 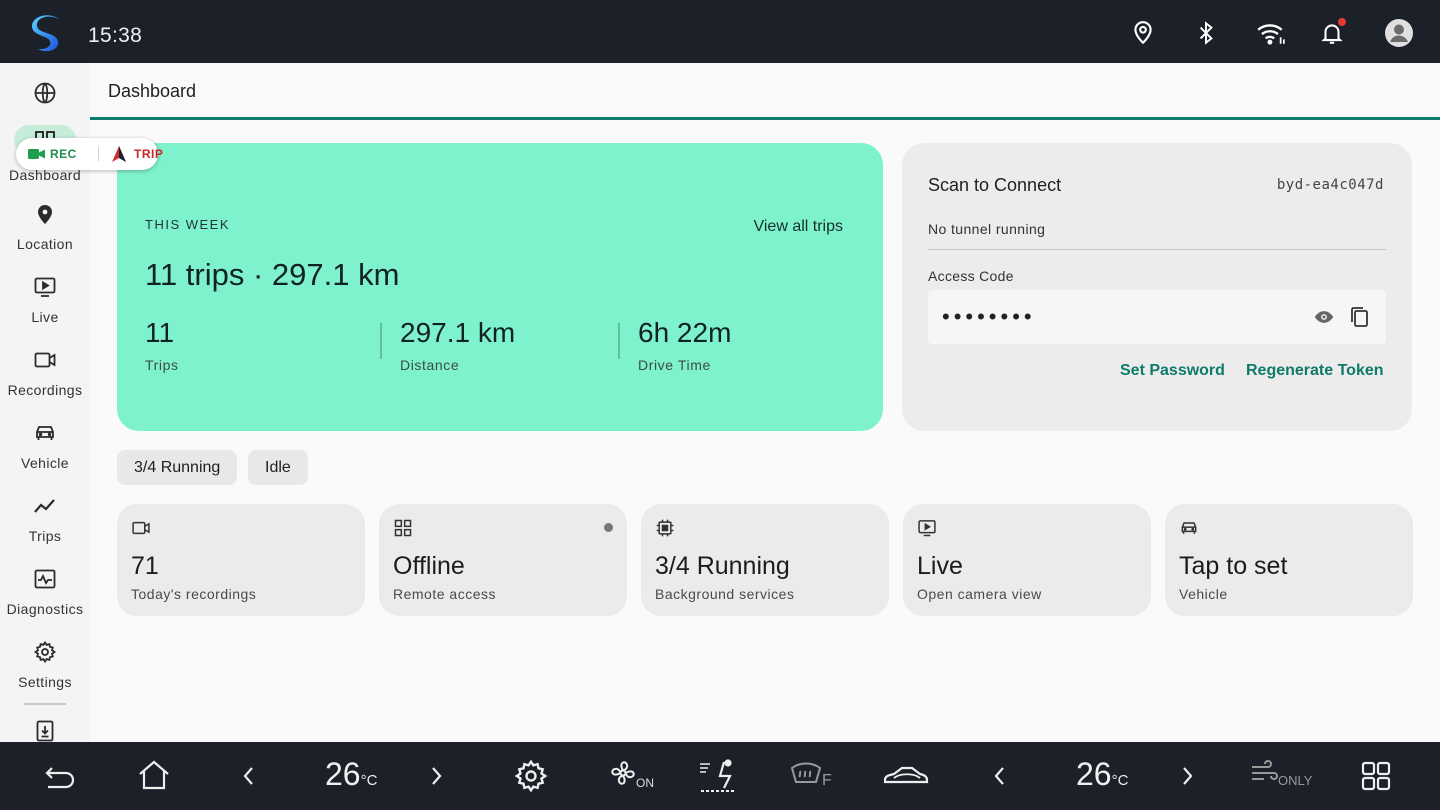 I want to click on stat-trips: 11 Trips, so click(x=162, y=345).